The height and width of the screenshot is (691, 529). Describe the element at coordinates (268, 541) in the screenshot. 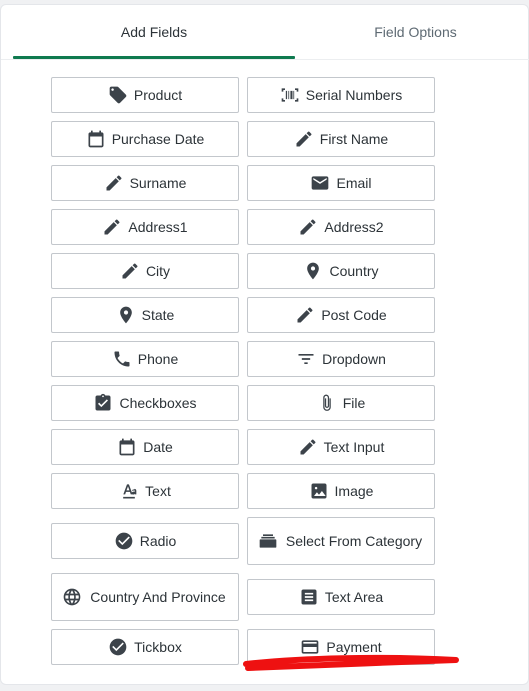

I see `stack-icon` at that location.